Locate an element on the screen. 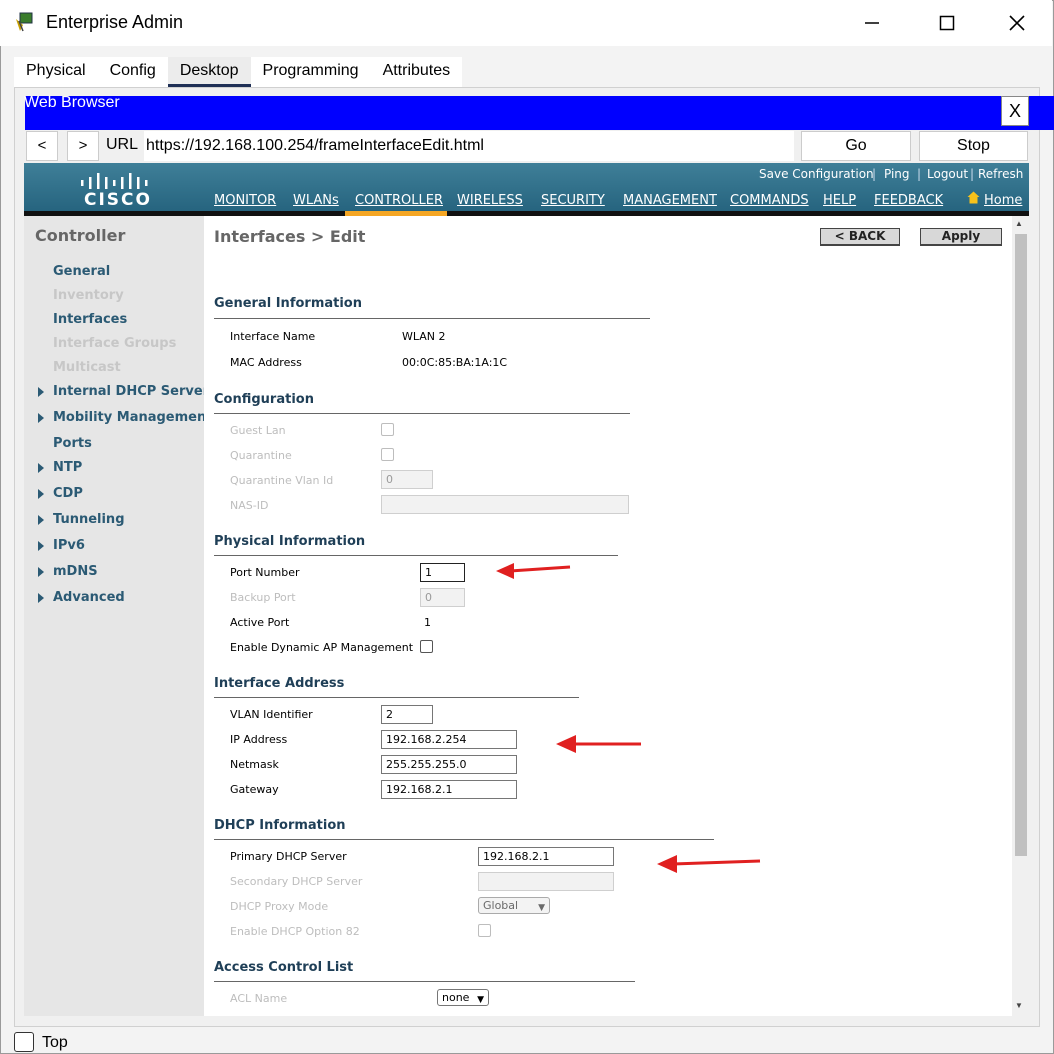  tab-programming: Programming is located at coordinates (311, 72).